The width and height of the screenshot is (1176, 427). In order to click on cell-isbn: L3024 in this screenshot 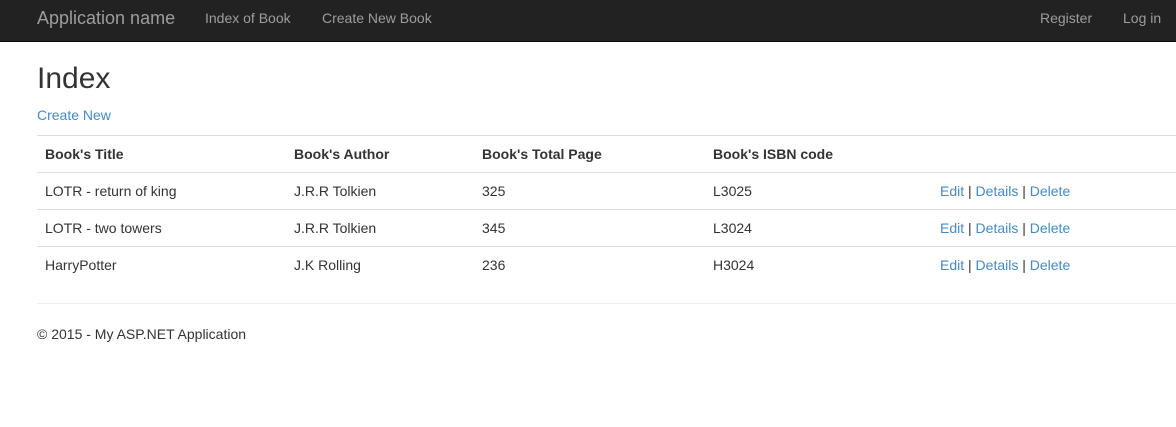, I will do `click(818, 228)`.